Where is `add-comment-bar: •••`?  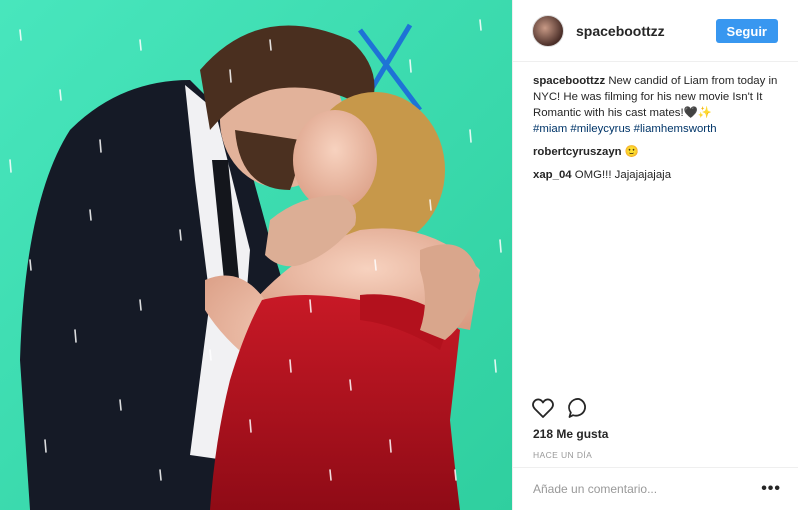 add-comment-bar: ••• is located at coordinates (655, 488).